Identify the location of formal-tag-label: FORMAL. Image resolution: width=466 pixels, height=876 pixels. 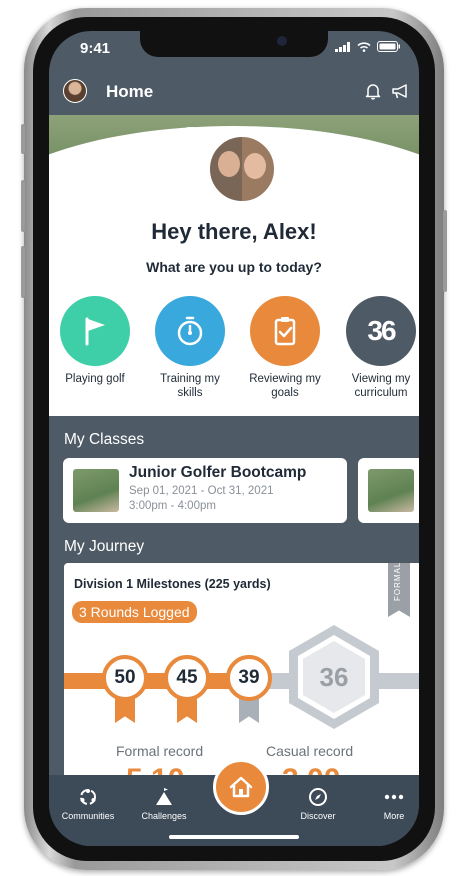
(397, 582).